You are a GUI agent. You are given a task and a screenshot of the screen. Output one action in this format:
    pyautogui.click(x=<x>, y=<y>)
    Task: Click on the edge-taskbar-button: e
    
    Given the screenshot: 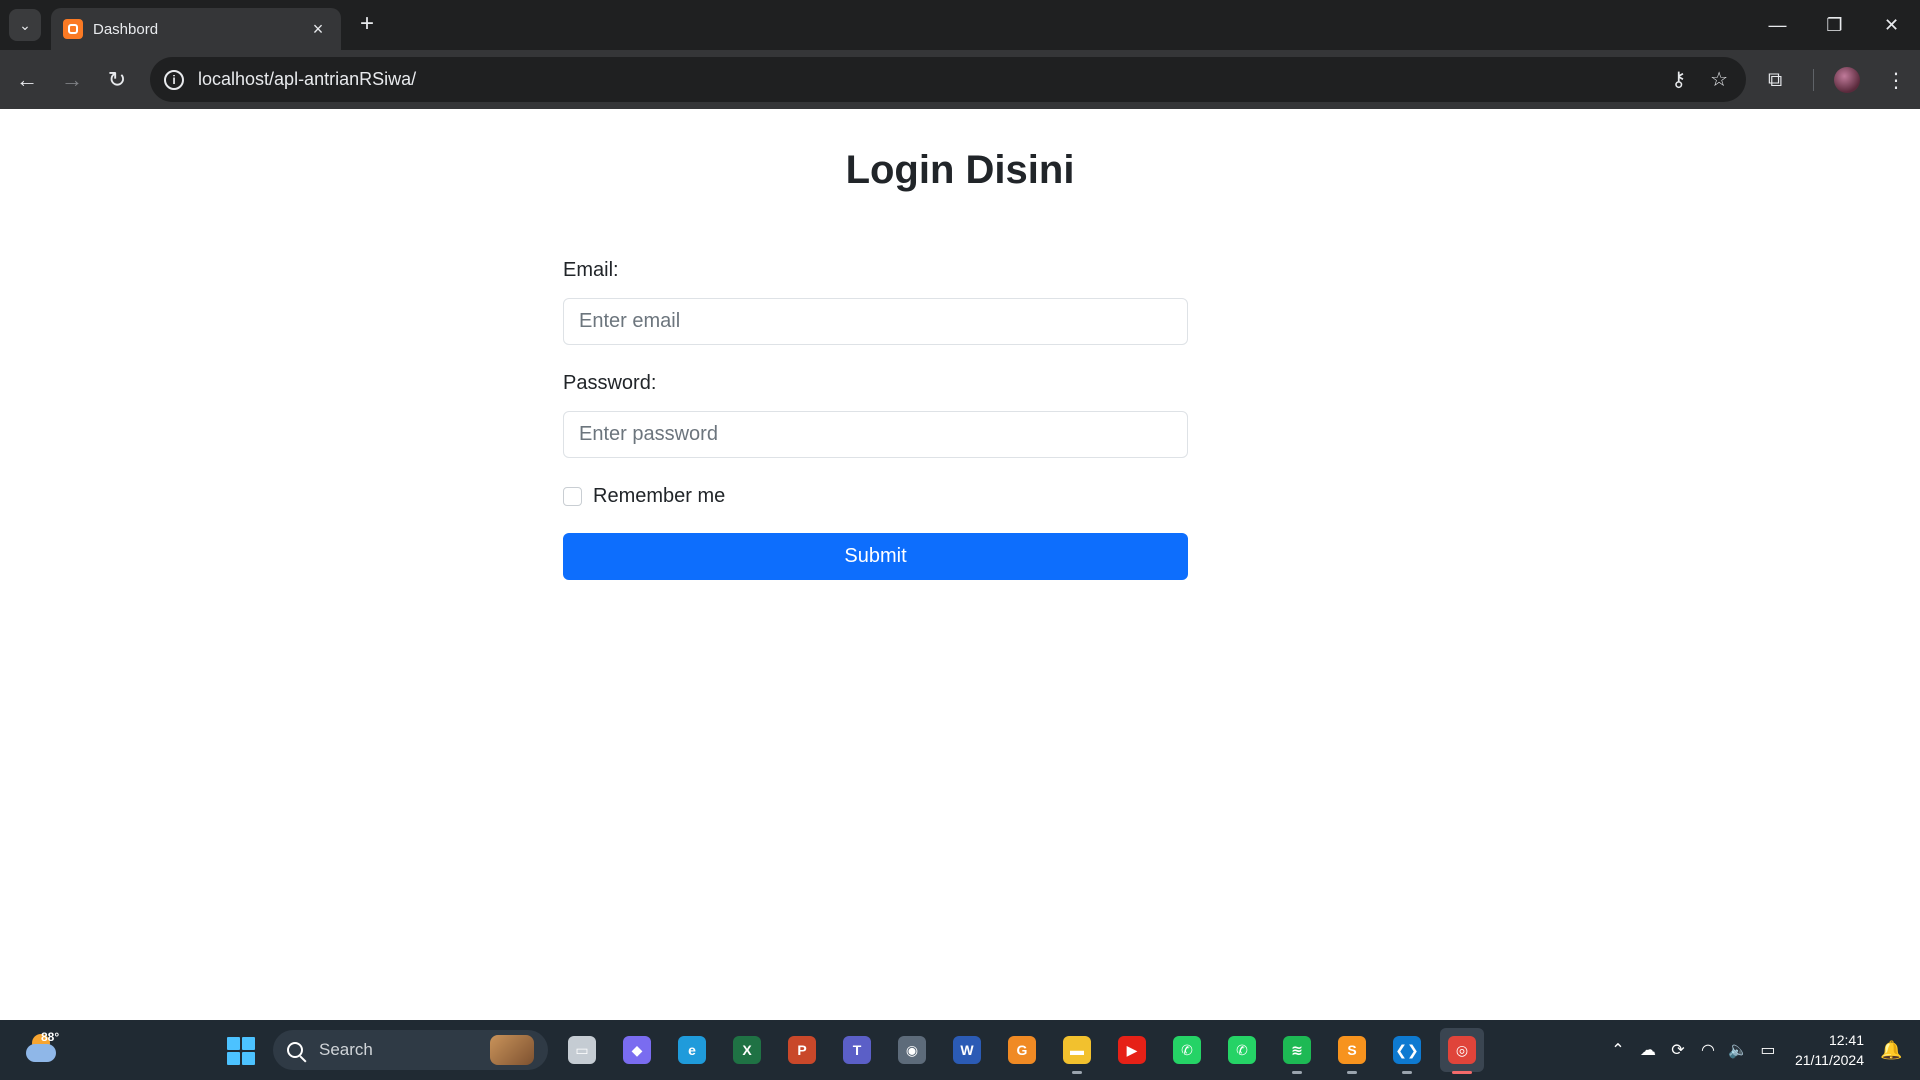 What is the action you would take?
    pyautogui.click(x=692, y=1050)
    